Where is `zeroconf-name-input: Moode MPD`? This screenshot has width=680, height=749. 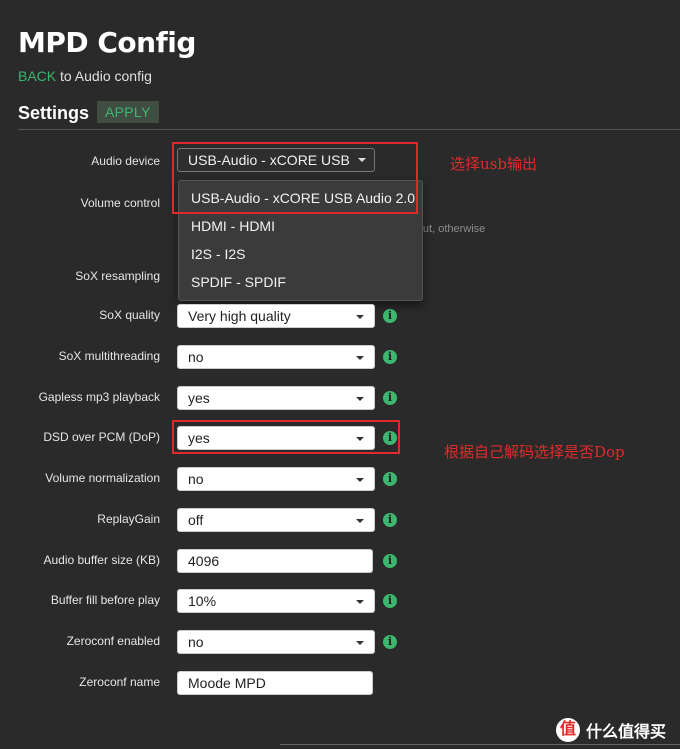
zeroconf-name-input: Moode MPD is located at coordinates (275, 683).